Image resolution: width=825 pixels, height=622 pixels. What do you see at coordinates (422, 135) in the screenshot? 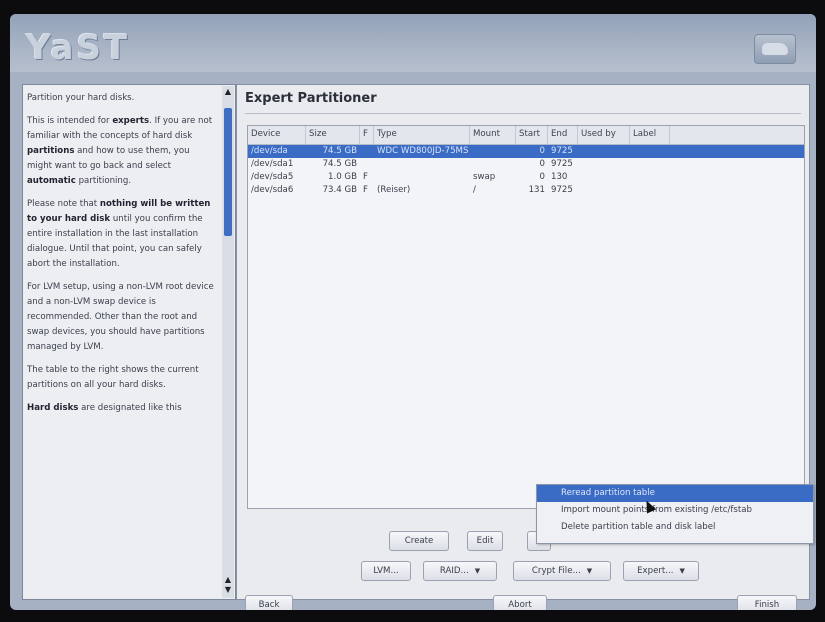
I see `column-type: Type` at bounding box center [422, 135].